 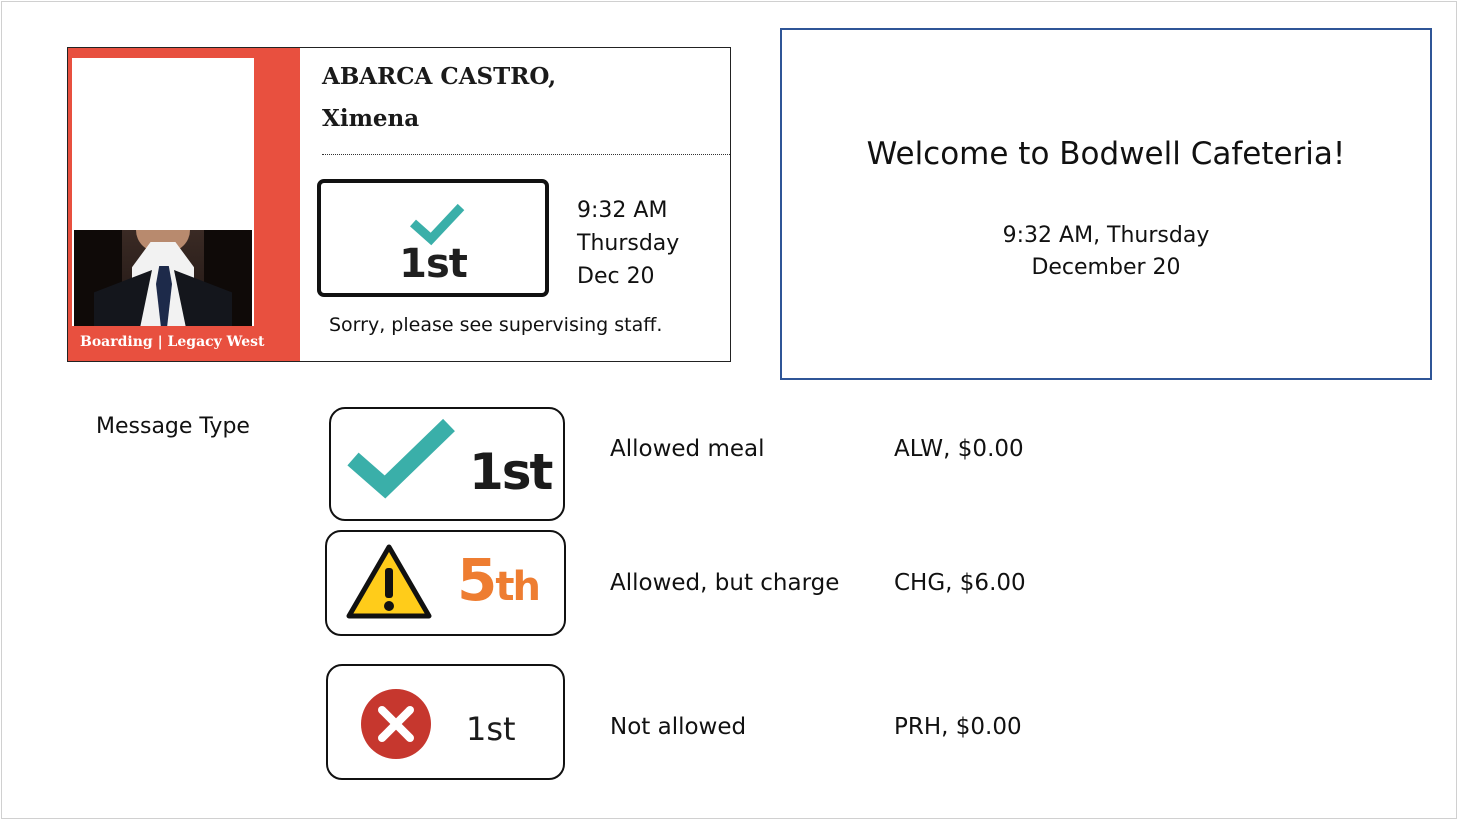 I want to click on welcome-timestamp: 9:32 AM, Thursday December 20, so click(x=1106, y=252).